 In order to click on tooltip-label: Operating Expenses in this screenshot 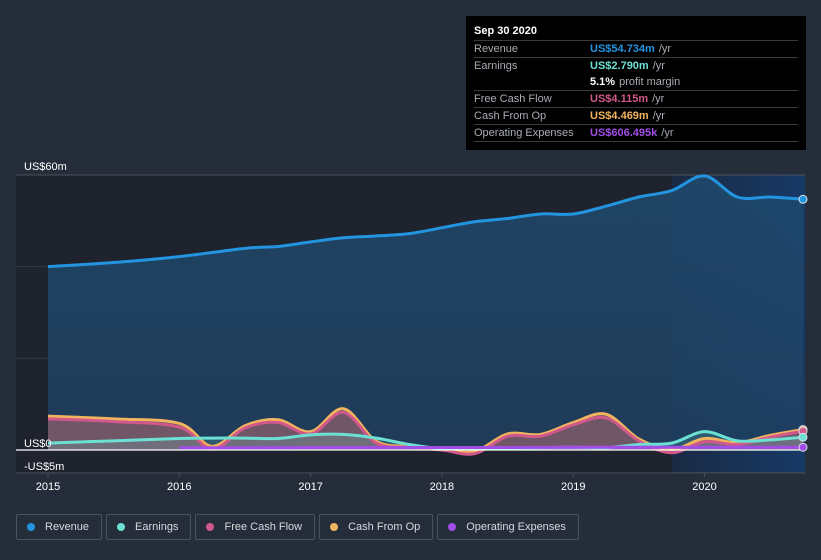, I will do `click(524, 133)`.